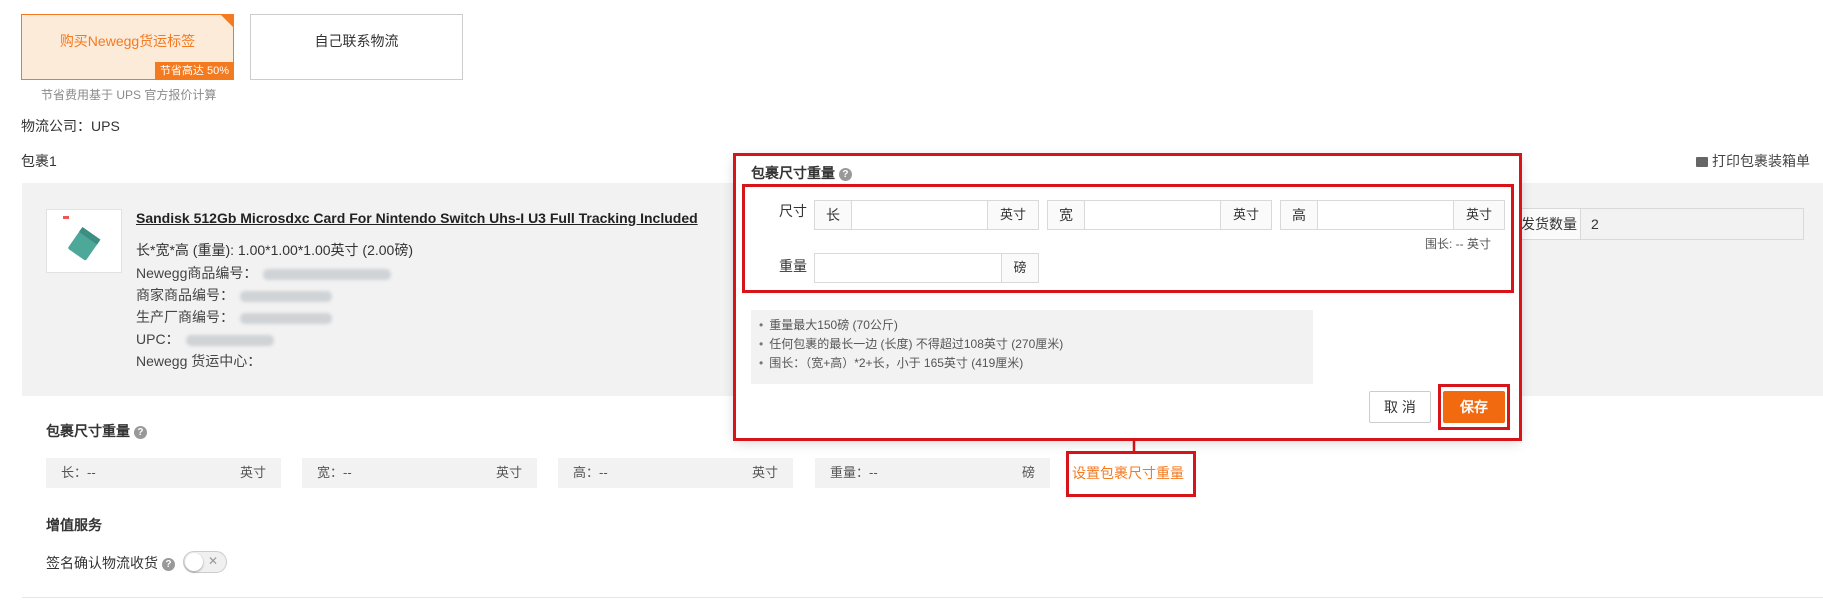 The image size is (1823, 601). What do you see at coordinates (1702, 162) in the screenshot?
I see `printer-icon` at bounding box center [1702, 162].